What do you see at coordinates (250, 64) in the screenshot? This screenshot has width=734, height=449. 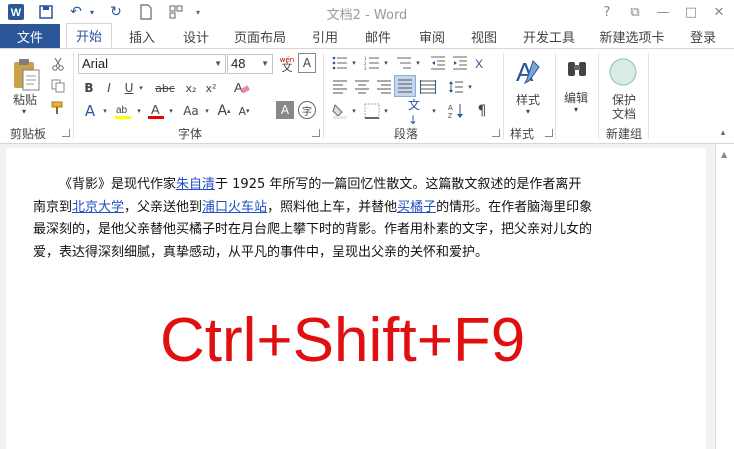 I see `font-size-combo: 48 ▼` at bounding box center [250, 64].